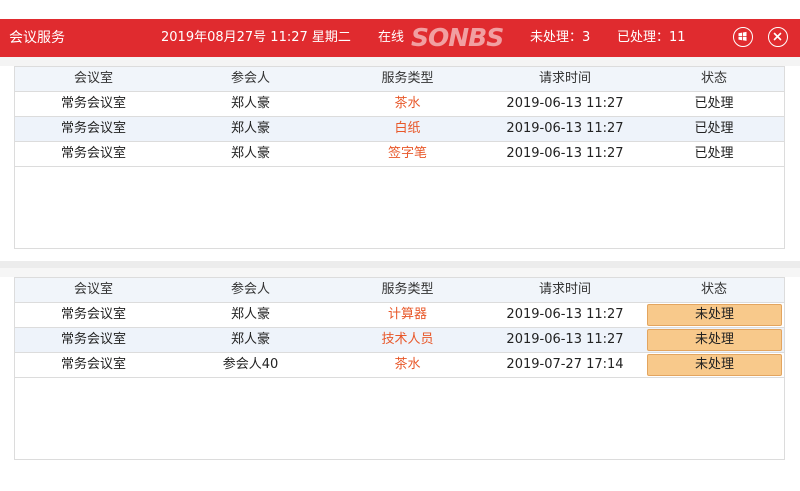  I want to click on table-row: 常务会议室 郑人豪 签字笔 2019-06-13 11:27 已处理, so click(399, 154).